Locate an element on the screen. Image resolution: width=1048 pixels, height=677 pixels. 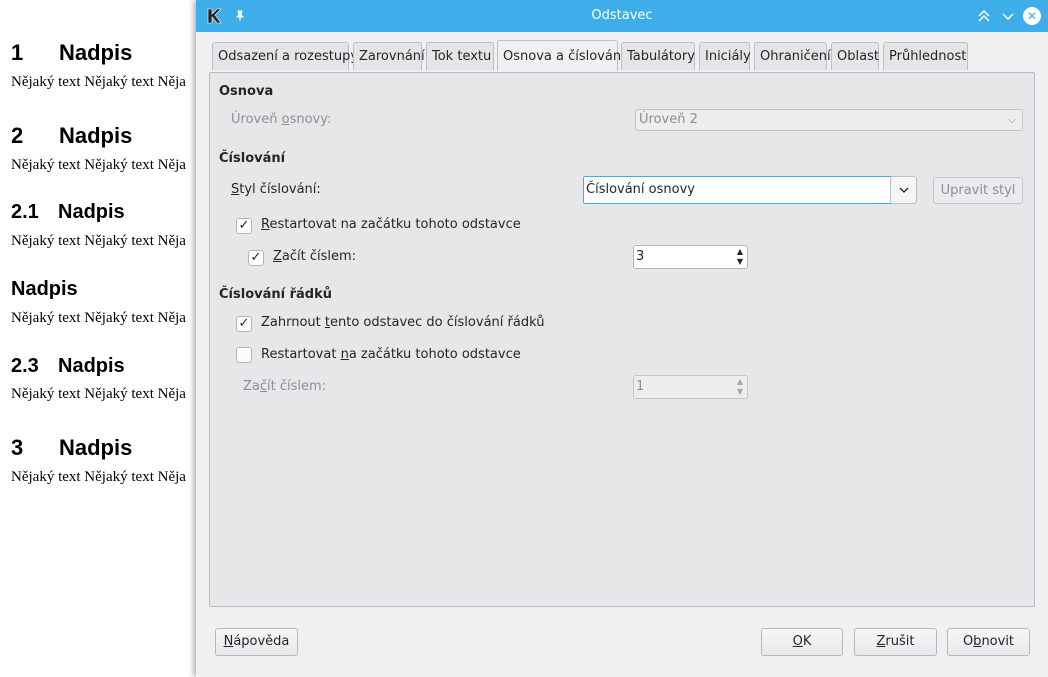
heading-number: 2.3 is located at coordinates (25, 366).